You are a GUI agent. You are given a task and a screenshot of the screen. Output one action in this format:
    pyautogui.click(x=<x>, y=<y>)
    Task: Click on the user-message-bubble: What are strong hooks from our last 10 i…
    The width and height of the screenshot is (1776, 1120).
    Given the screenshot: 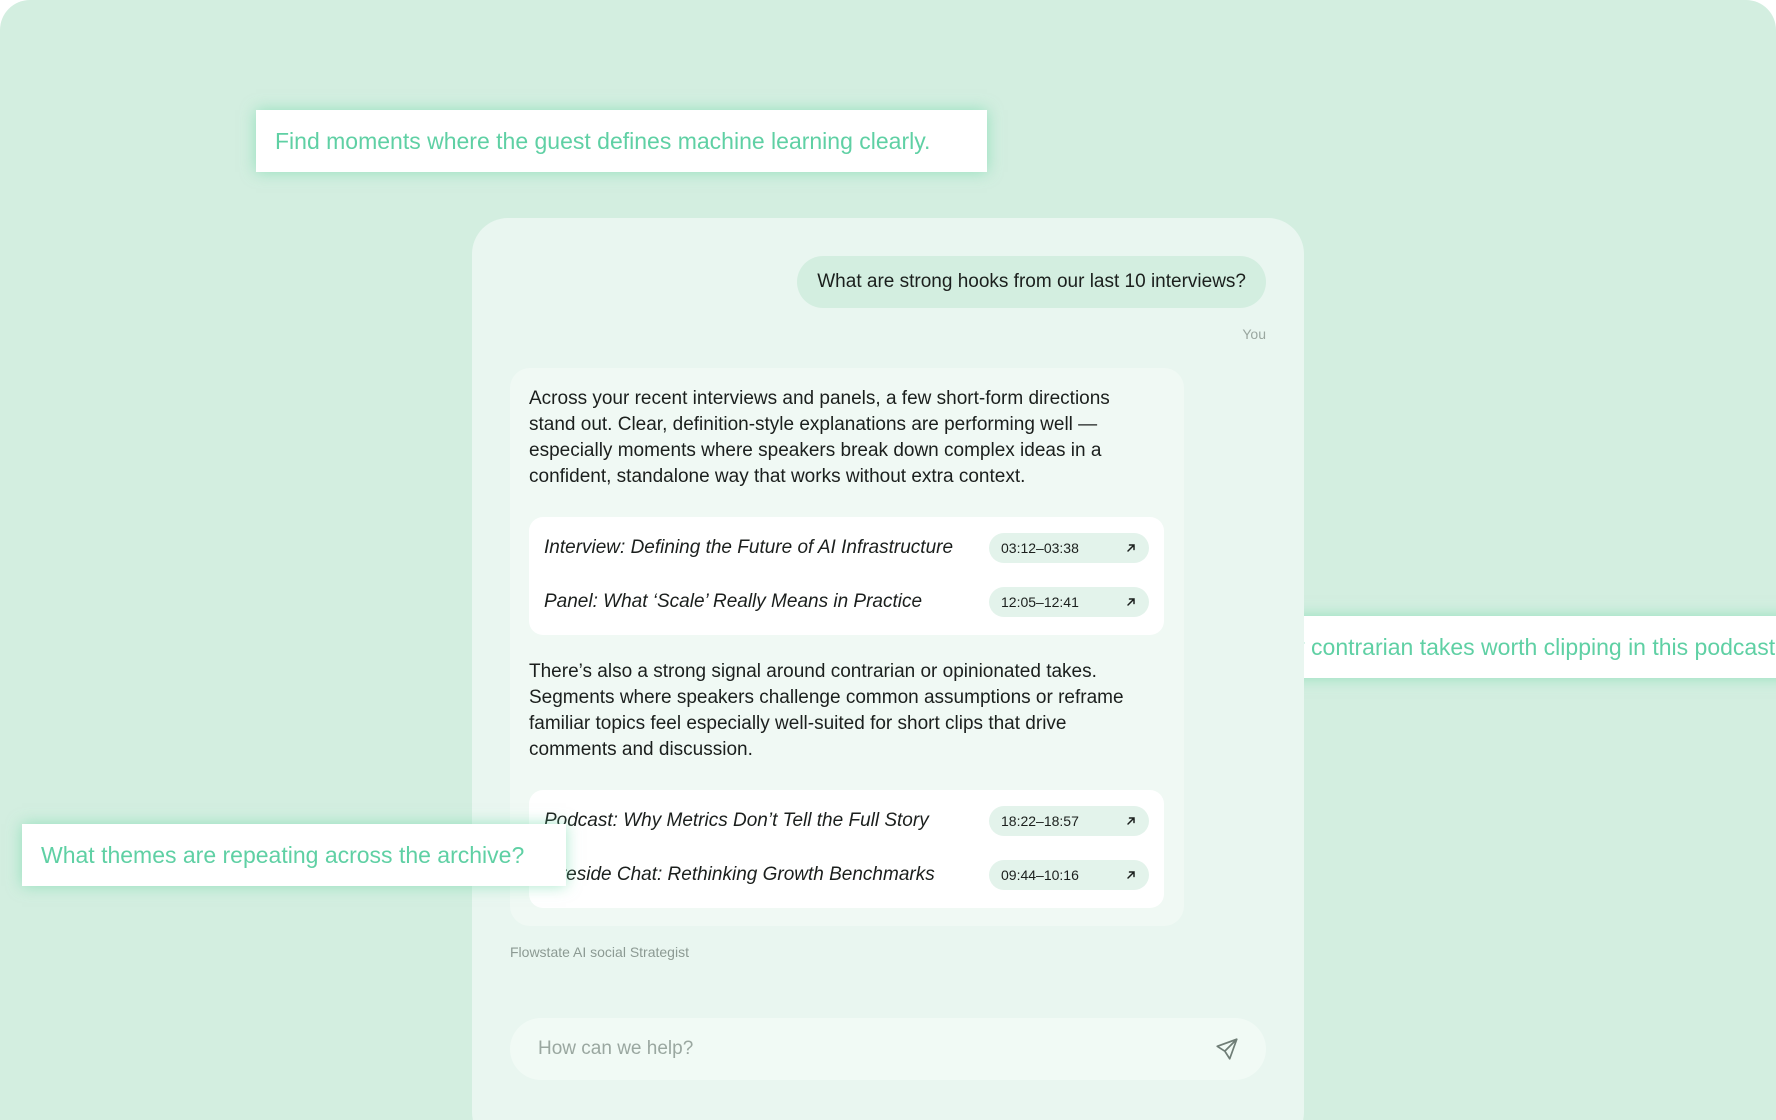 What is the action you would take?
    pyautogui.click(x=1031, y=282)
    